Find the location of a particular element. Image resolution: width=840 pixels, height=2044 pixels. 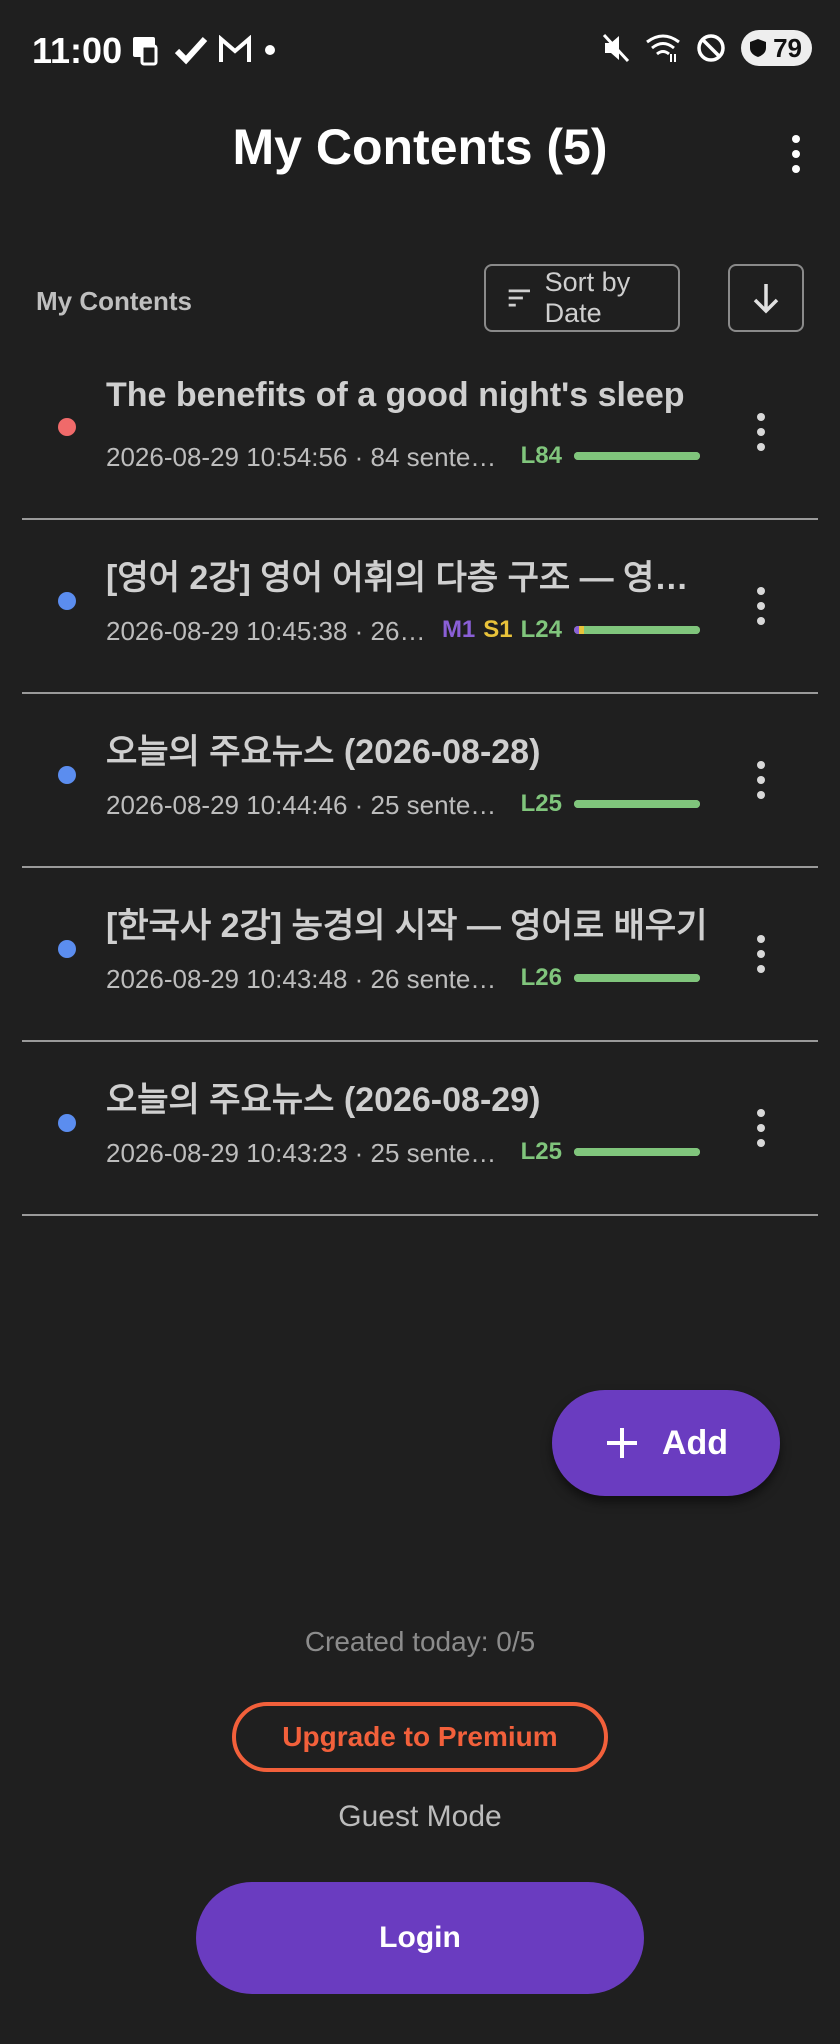

level-tag: L26 is located at coordinates (541, 977).